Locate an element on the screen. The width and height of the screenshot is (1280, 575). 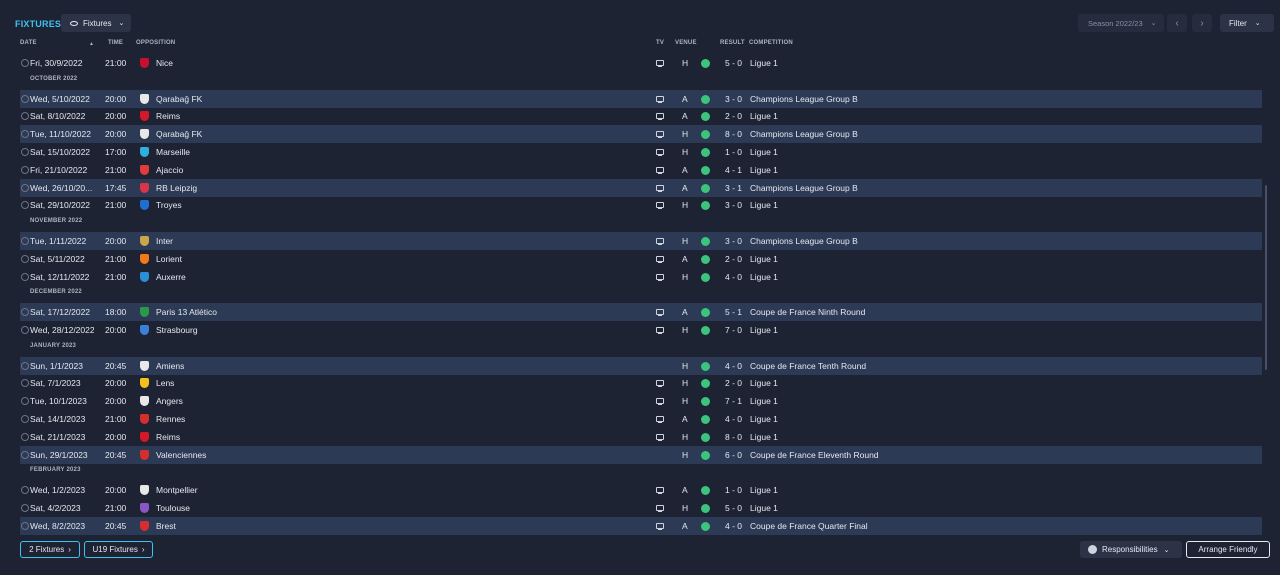
opposition-name: Ajaccio is located at coordinates (169, 170).